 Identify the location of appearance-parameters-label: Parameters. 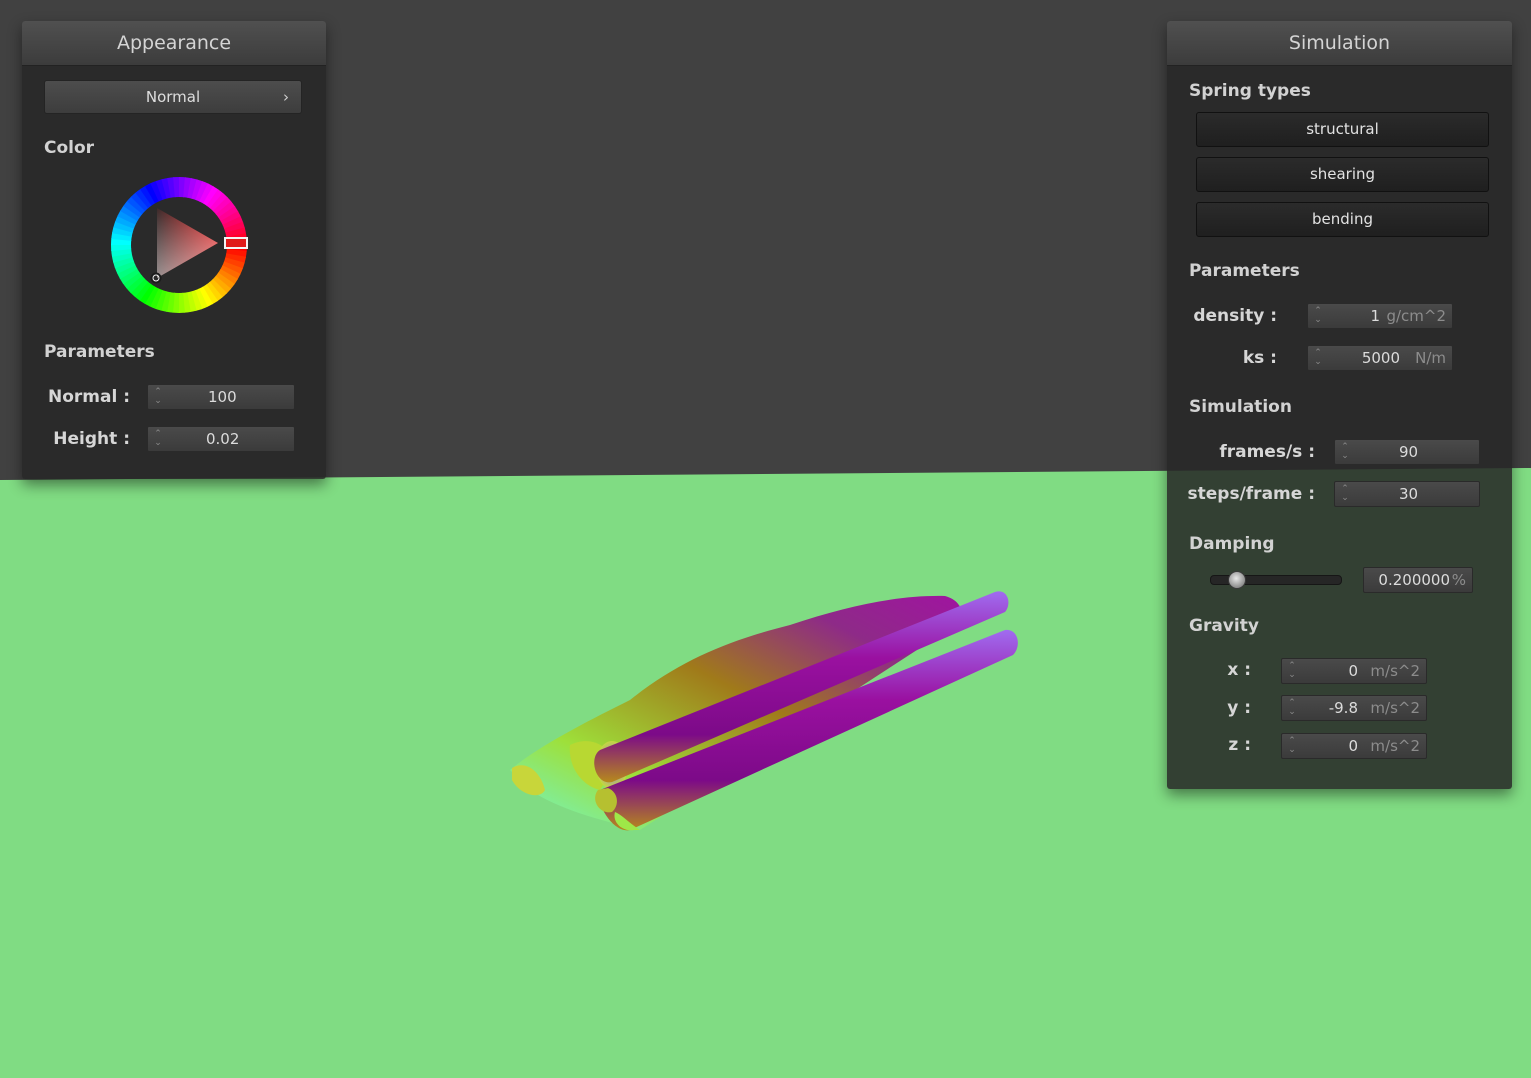
(99, 352).